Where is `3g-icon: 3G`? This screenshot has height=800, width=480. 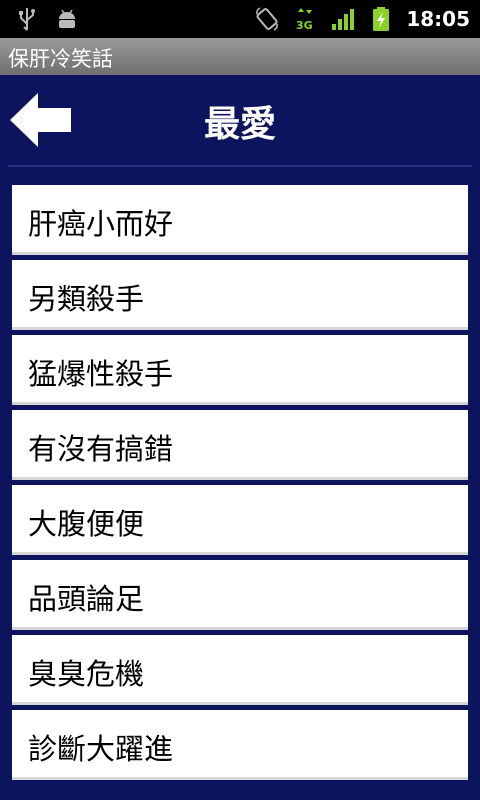
3g-icon: 3G is located at coordinates (304, 20).